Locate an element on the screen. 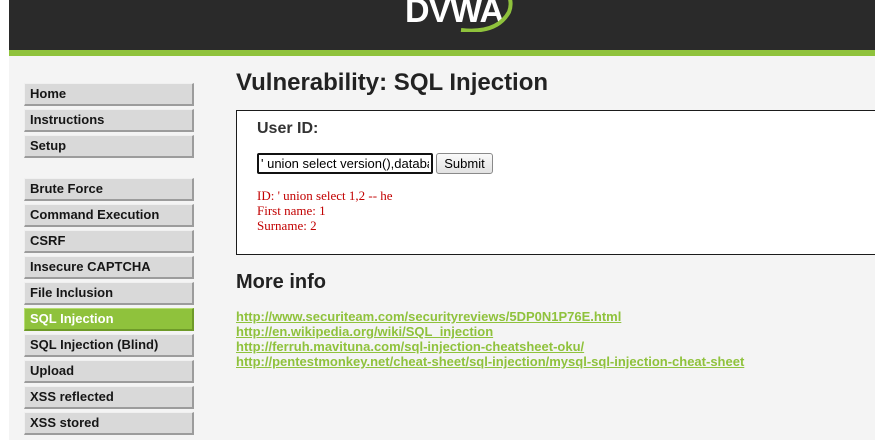 The image size is (875, 440). sidebar-item-sql-injection: SQL Injection is located at coordinates (109, 319).